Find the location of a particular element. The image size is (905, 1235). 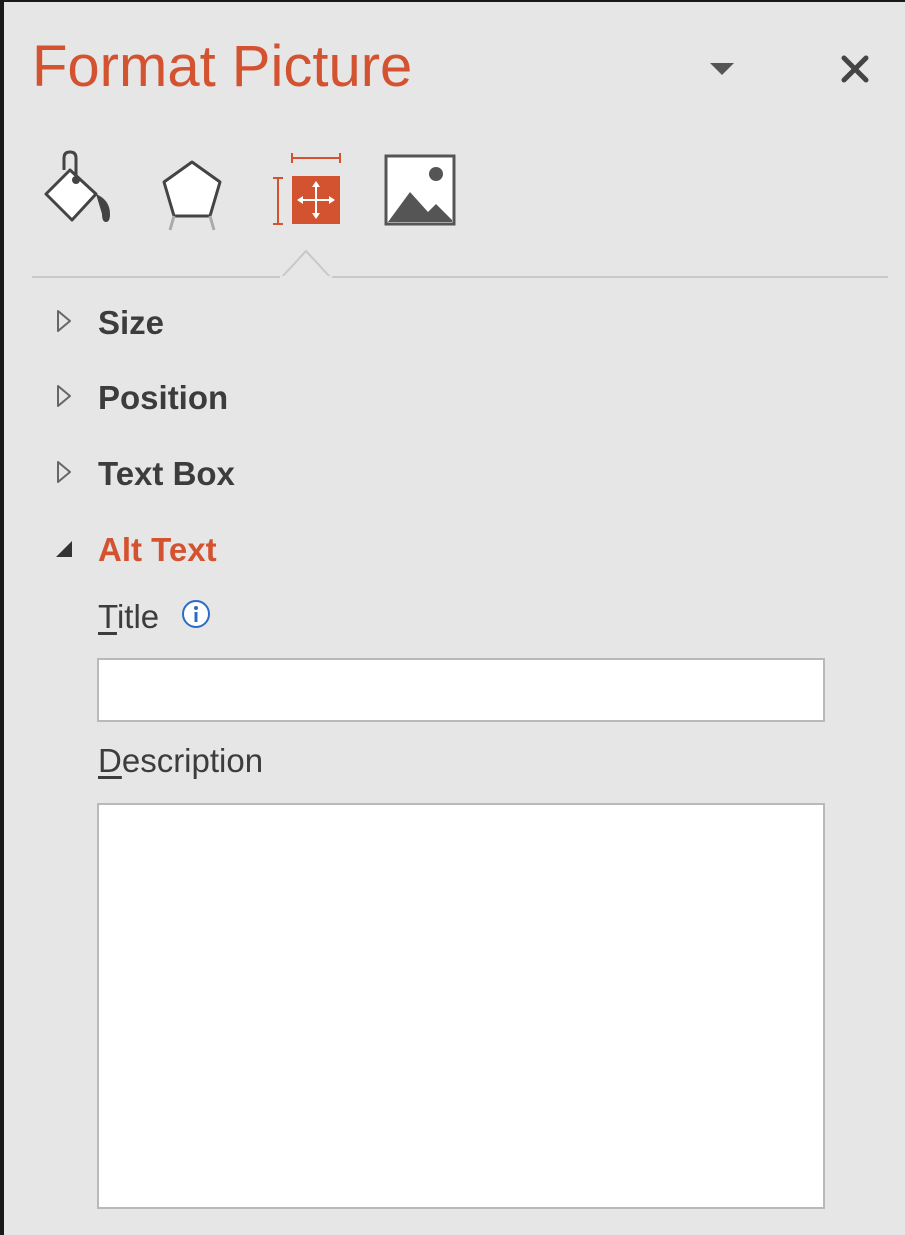

section-text-box: Text Box is located at coordinates (248, 473).